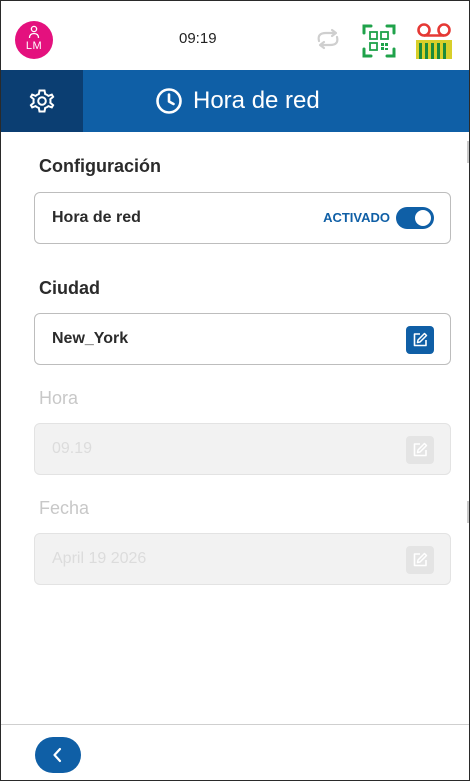  Describe the element at coordinates (169, 101) in the screenshot. I see `clock-icon` at that location.